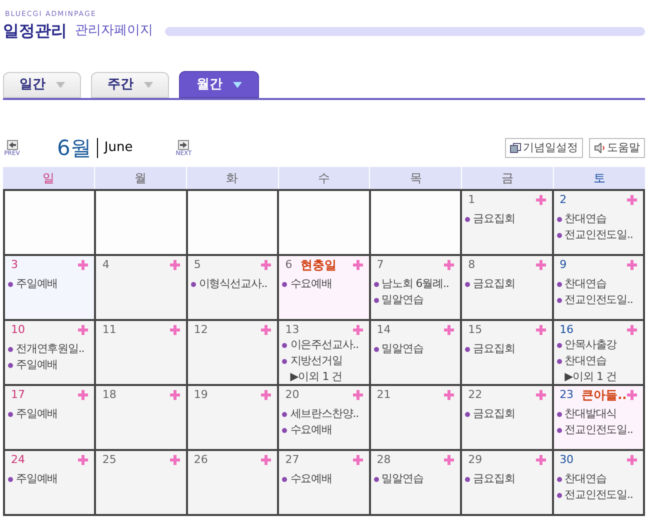 This screenshot has height=521, width=648. I want to click on day-cell: 13 이은주선교사.. 지방선거일 ▶이외 1 건, so click(324, 352).